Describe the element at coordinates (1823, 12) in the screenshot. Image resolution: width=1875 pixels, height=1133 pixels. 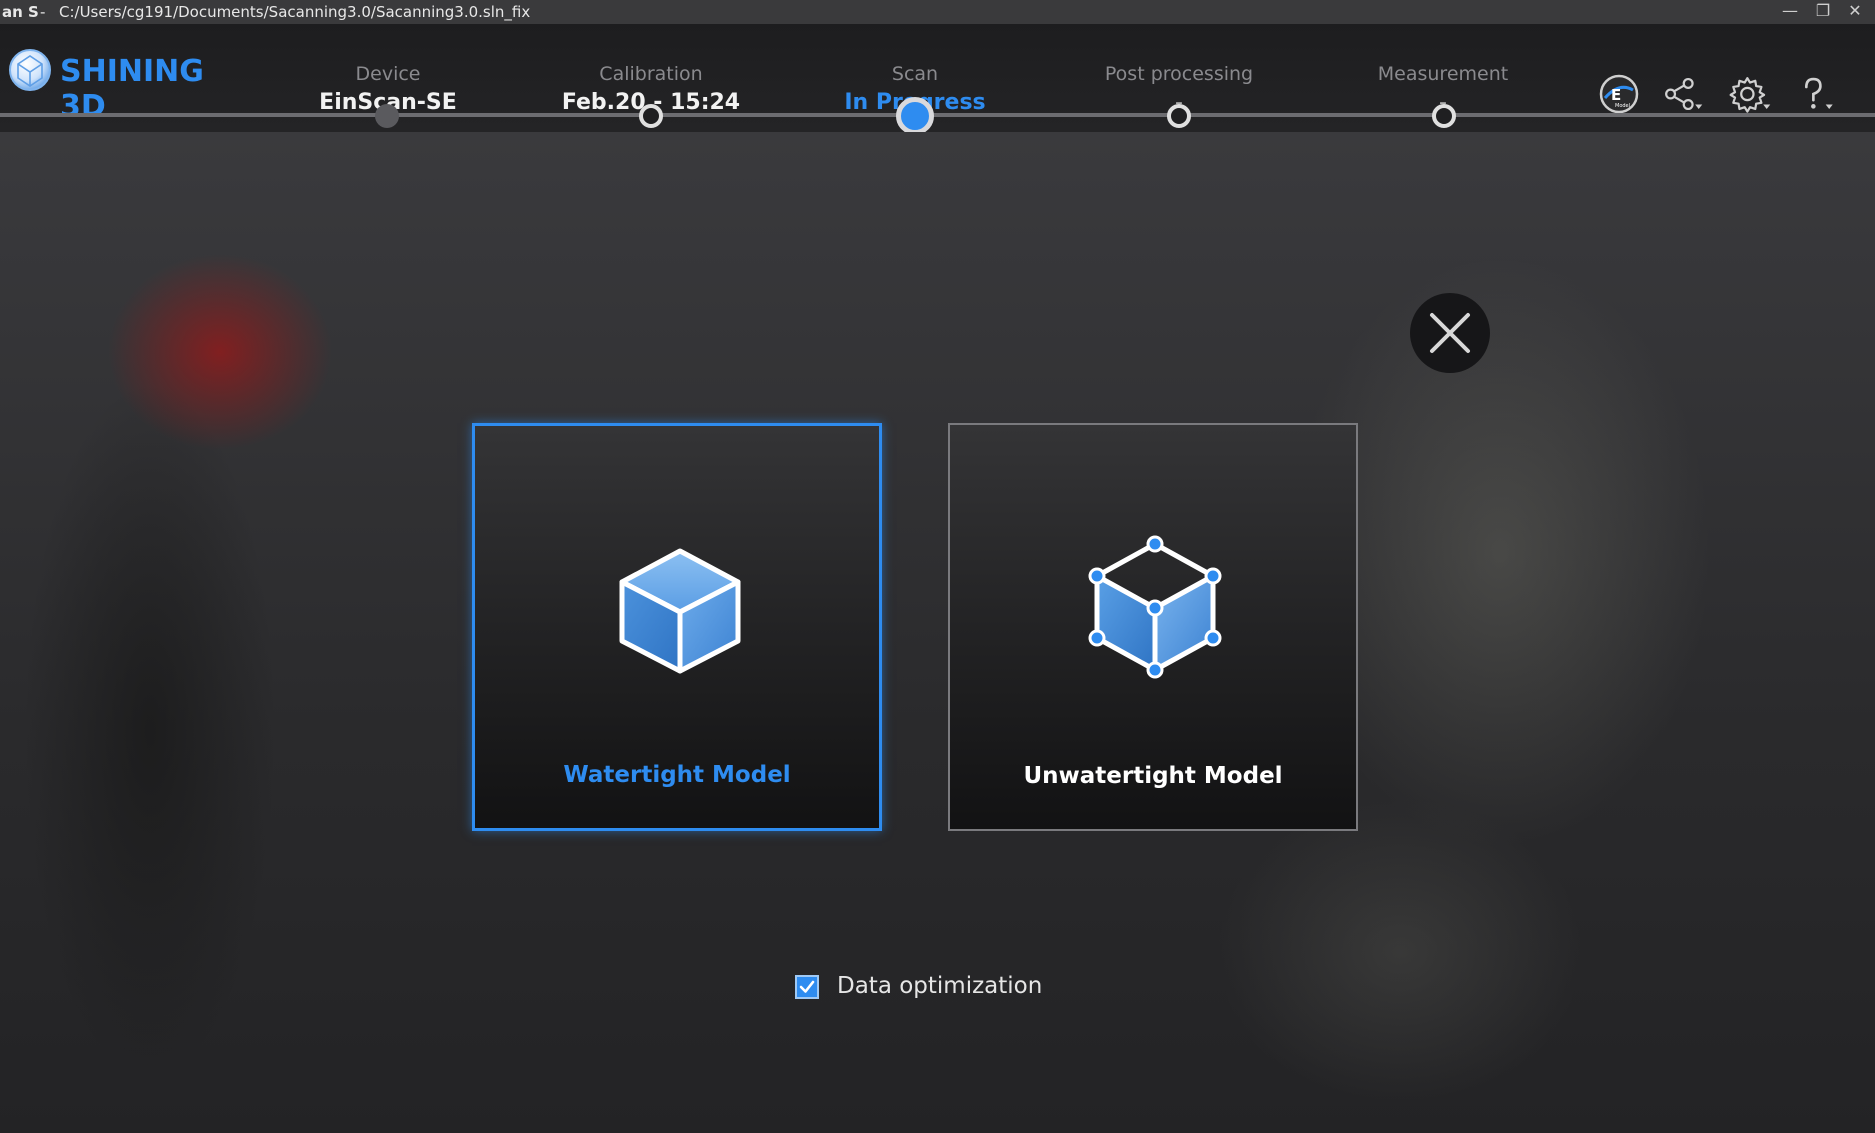
I see `restore-button: ❐` at that location.